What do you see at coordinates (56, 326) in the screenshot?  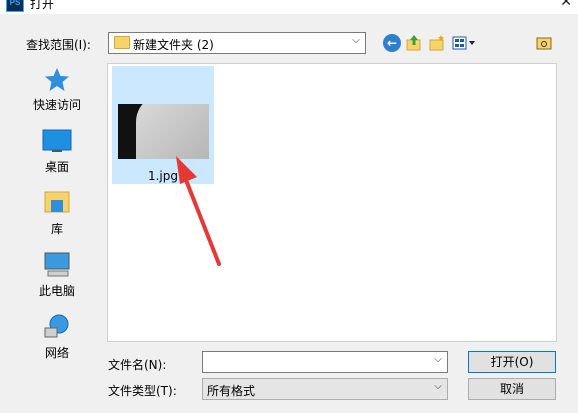 I see `network-icon` at bounding box center [56, 326].